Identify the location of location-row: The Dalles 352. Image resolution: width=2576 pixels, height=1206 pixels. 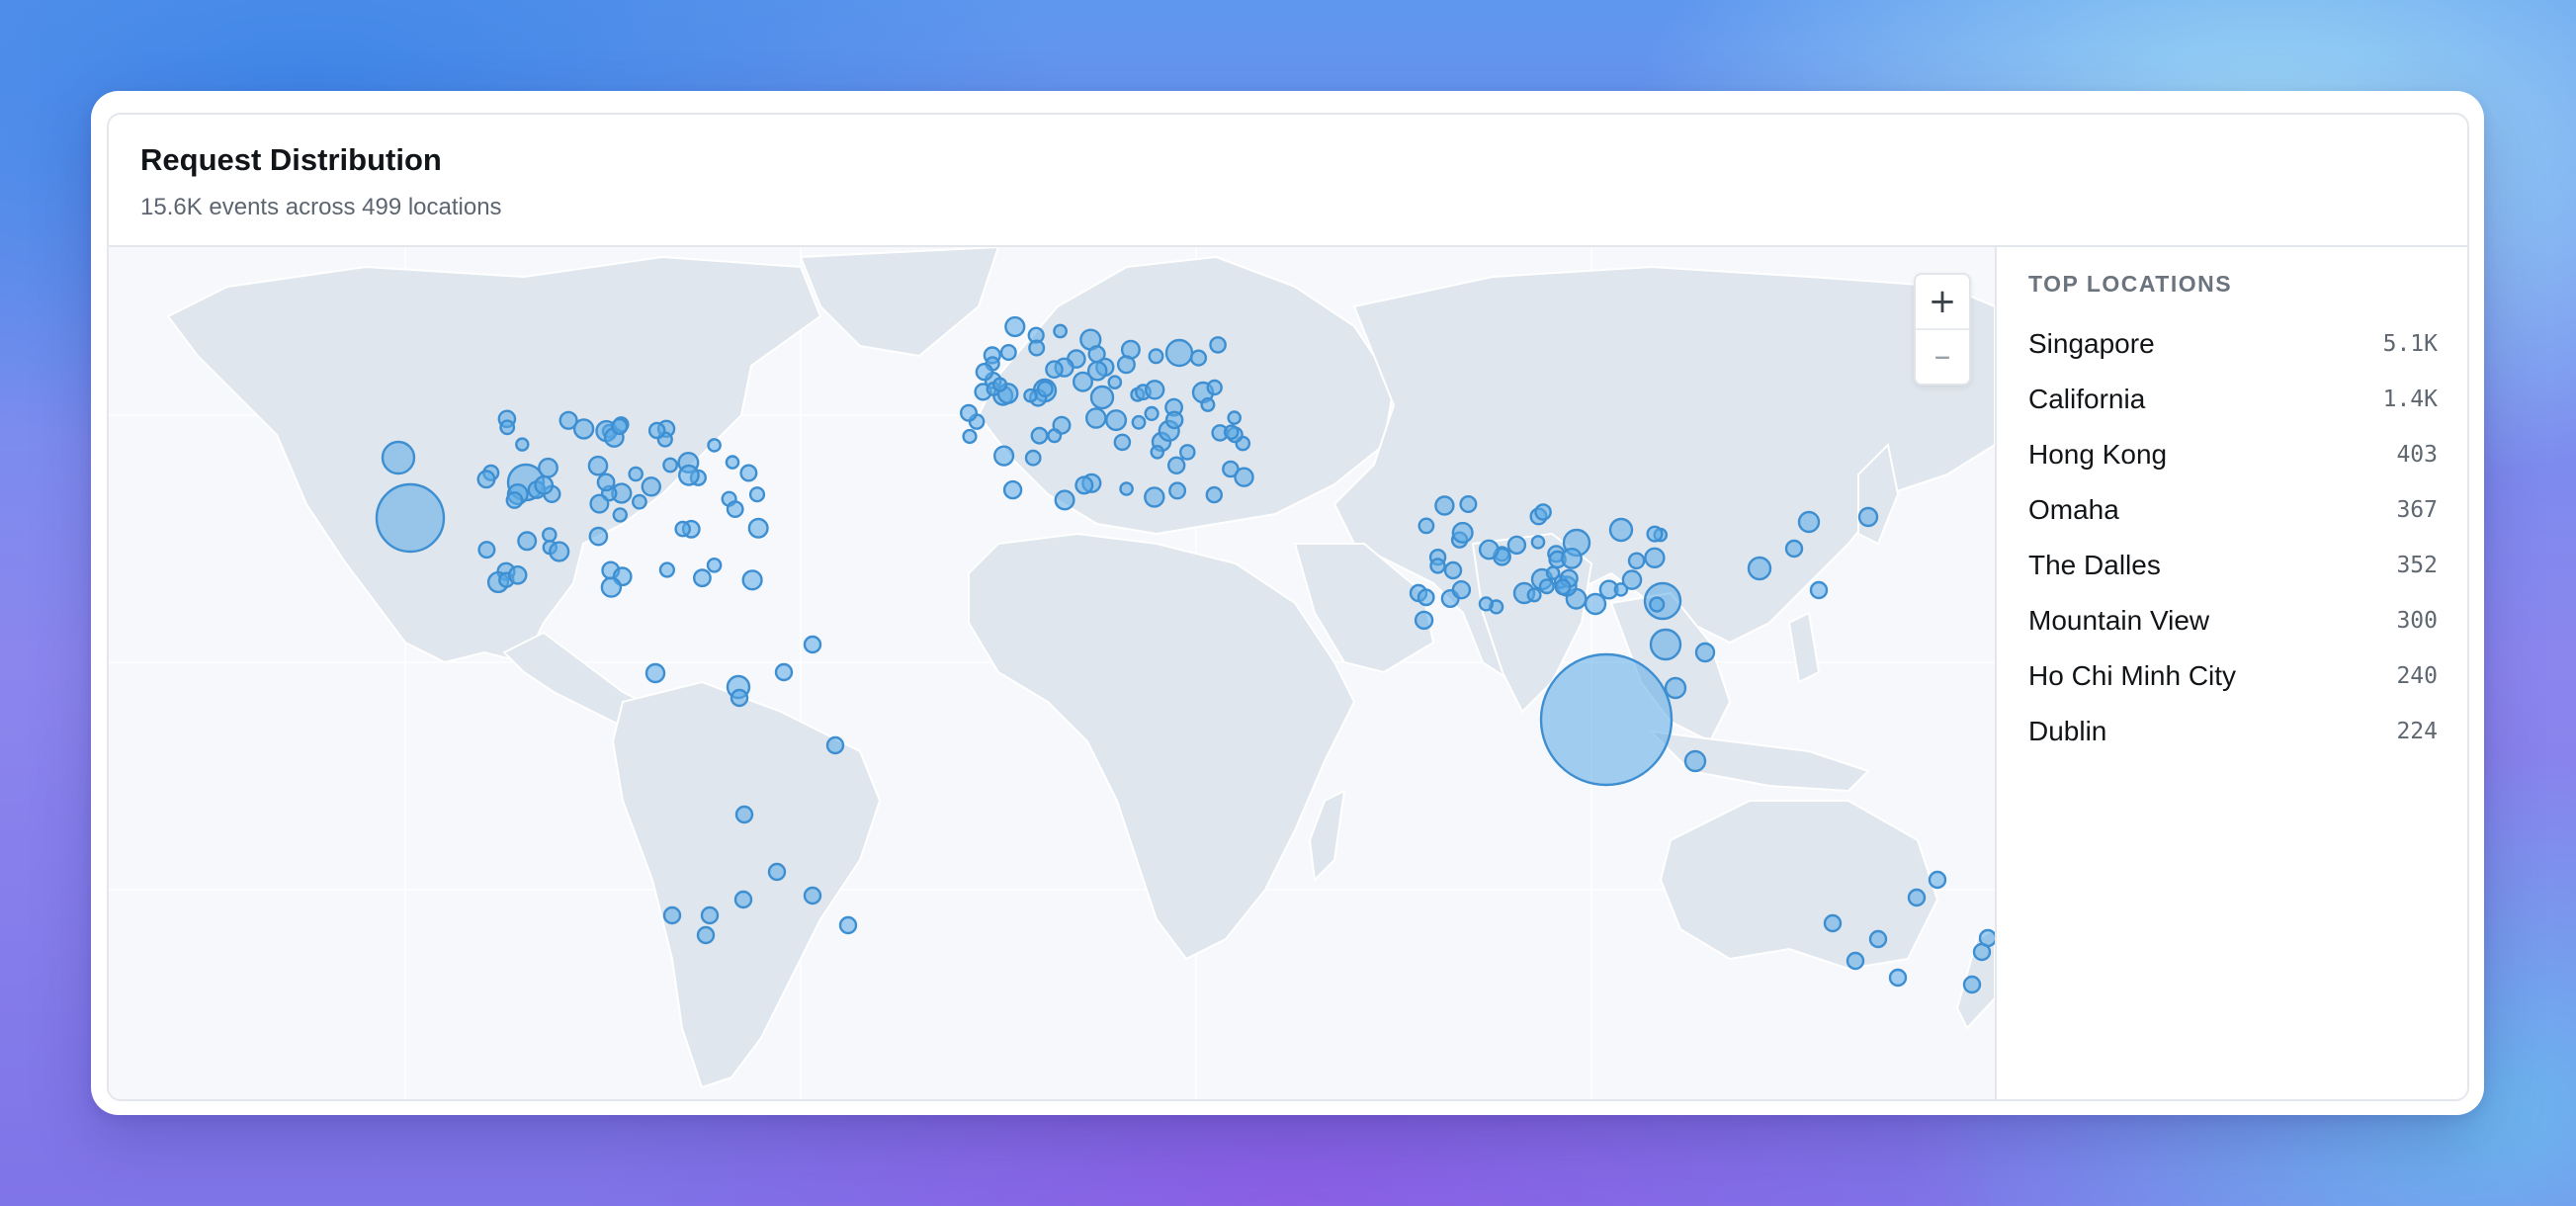
(2233, 565).